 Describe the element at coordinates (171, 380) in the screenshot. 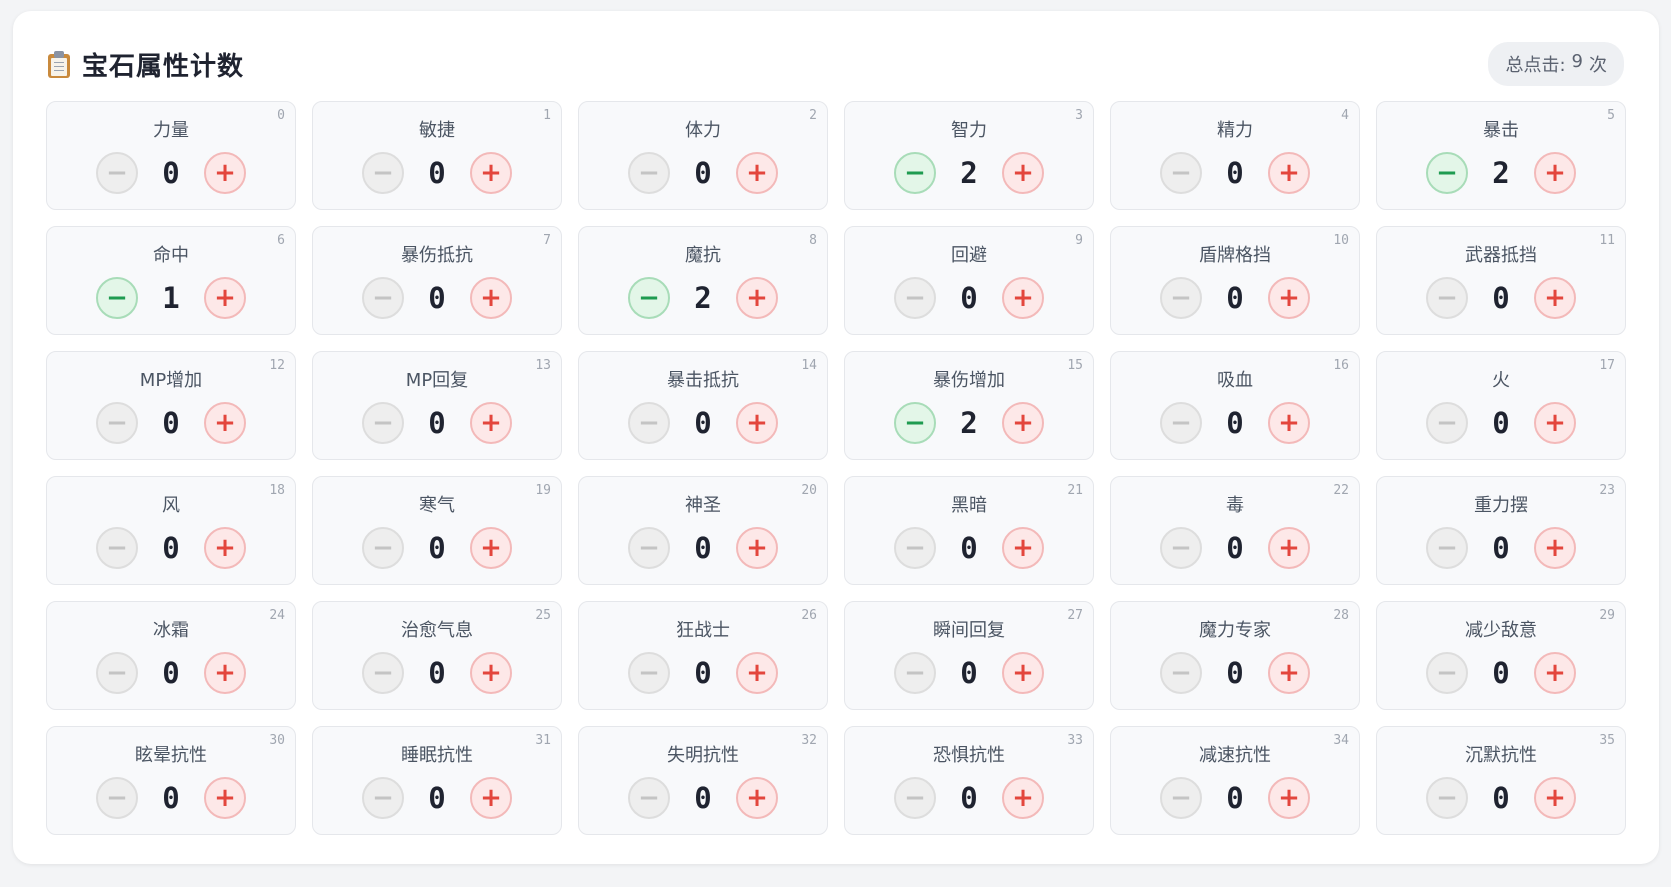

I see `attribute-name: MP增加` at that location.